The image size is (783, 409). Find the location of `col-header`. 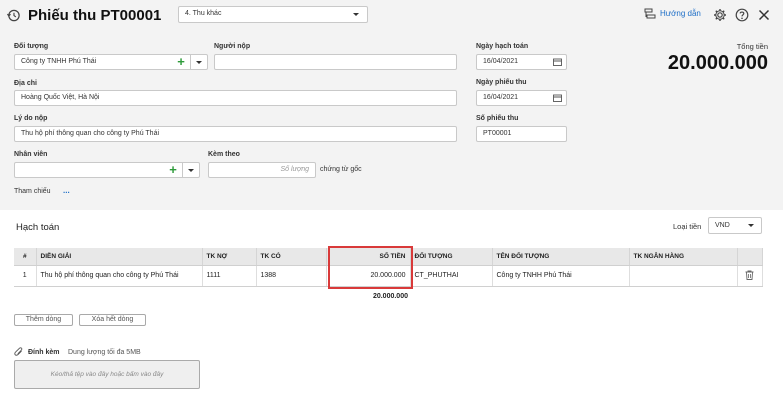

col-header is located at coordinates (750, 257).